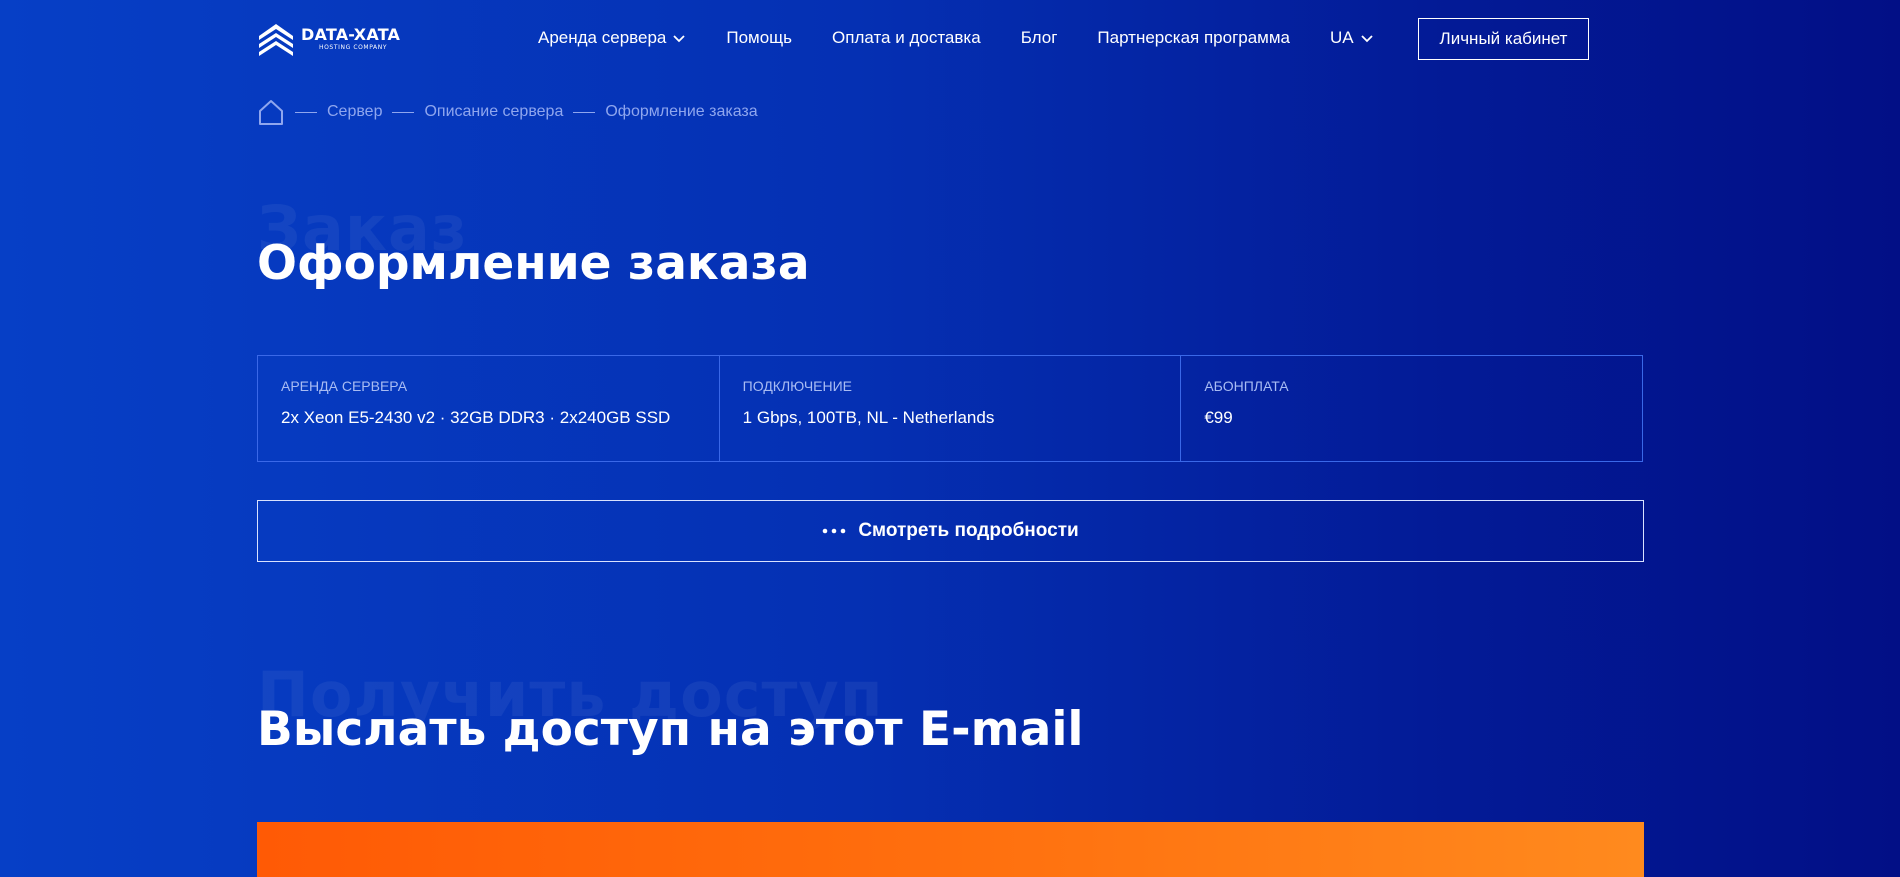  I want to click on view-details-label: Смотреть подробности, so click(968, 530).